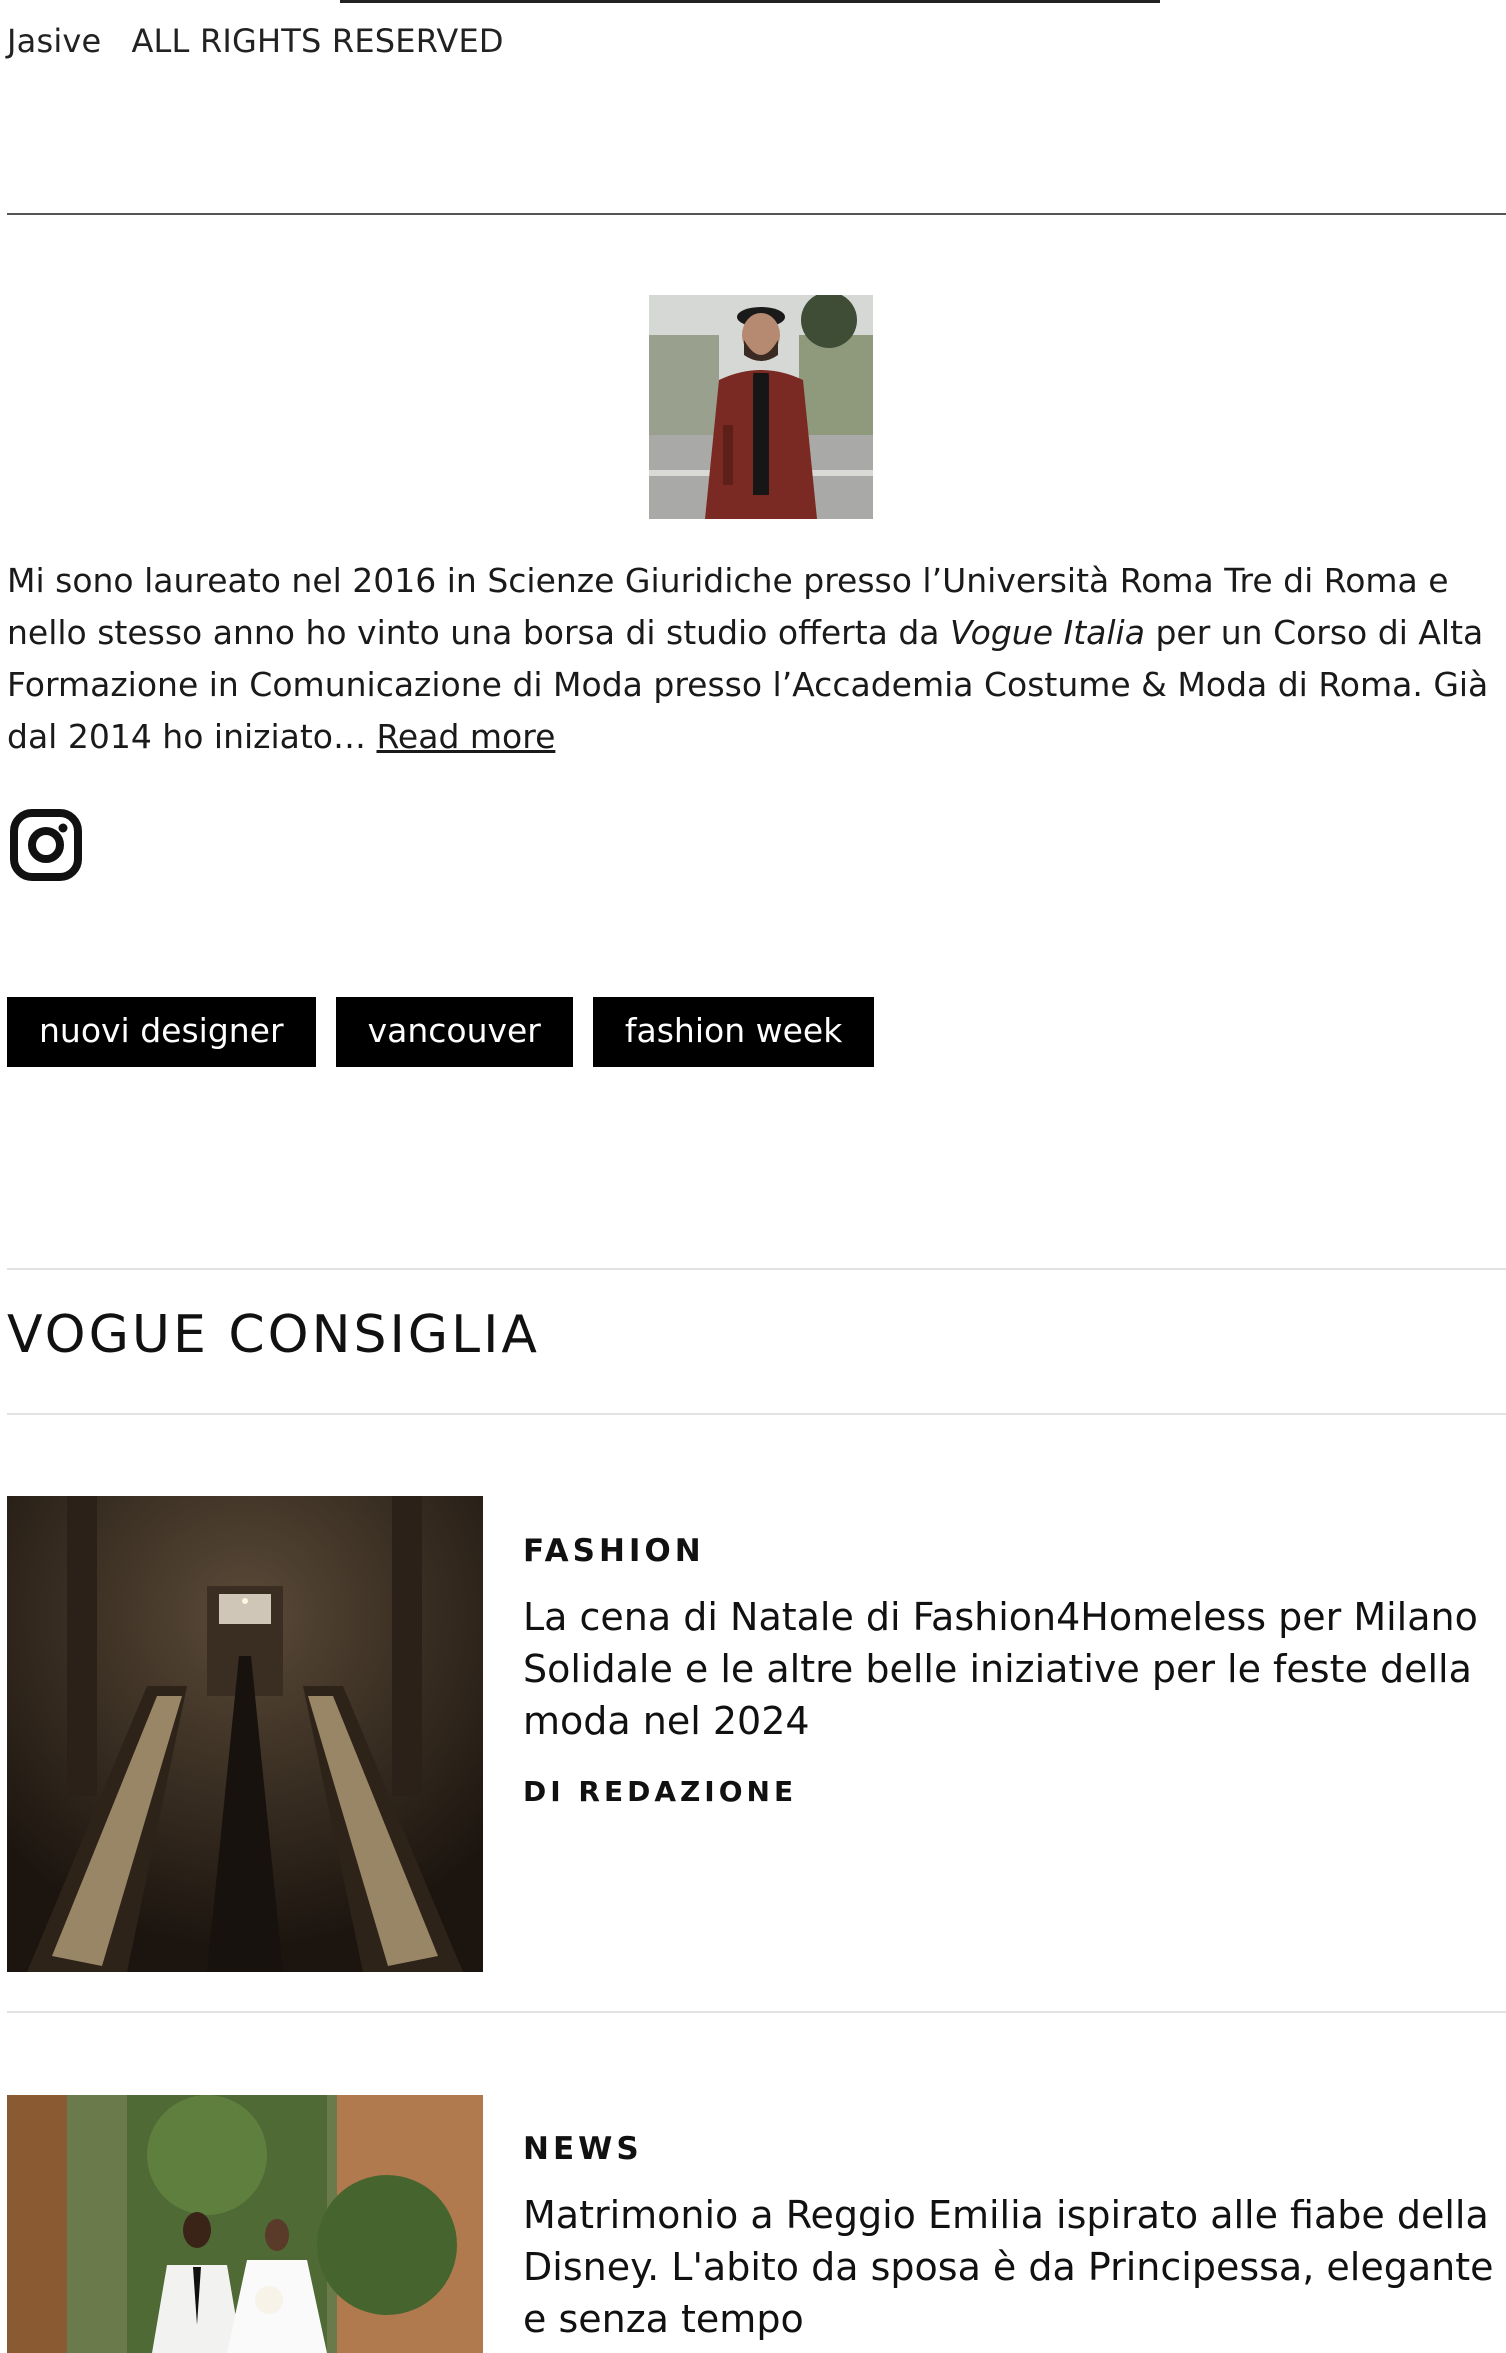 The image size is (1506, 2353). Describe the element at coordinates (54, 41) in the screenshot. I see `credit-brand: Jasive` at that location.